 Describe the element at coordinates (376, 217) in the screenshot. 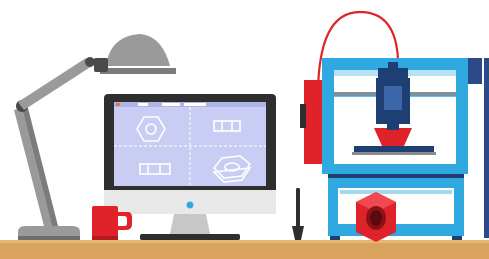

I see `hex-nut-icon` at that location.